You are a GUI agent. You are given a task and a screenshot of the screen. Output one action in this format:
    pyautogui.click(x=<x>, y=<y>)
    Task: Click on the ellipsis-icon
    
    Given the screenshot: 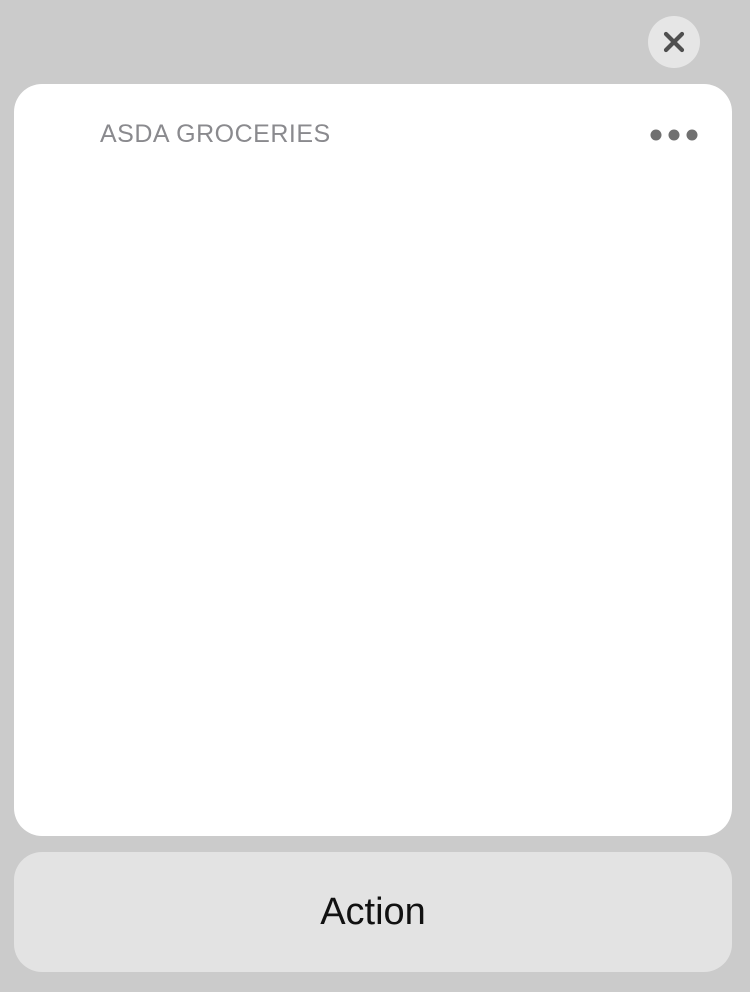 What is the action you would take?
    pyautogui.click(x=674, y=135)
    